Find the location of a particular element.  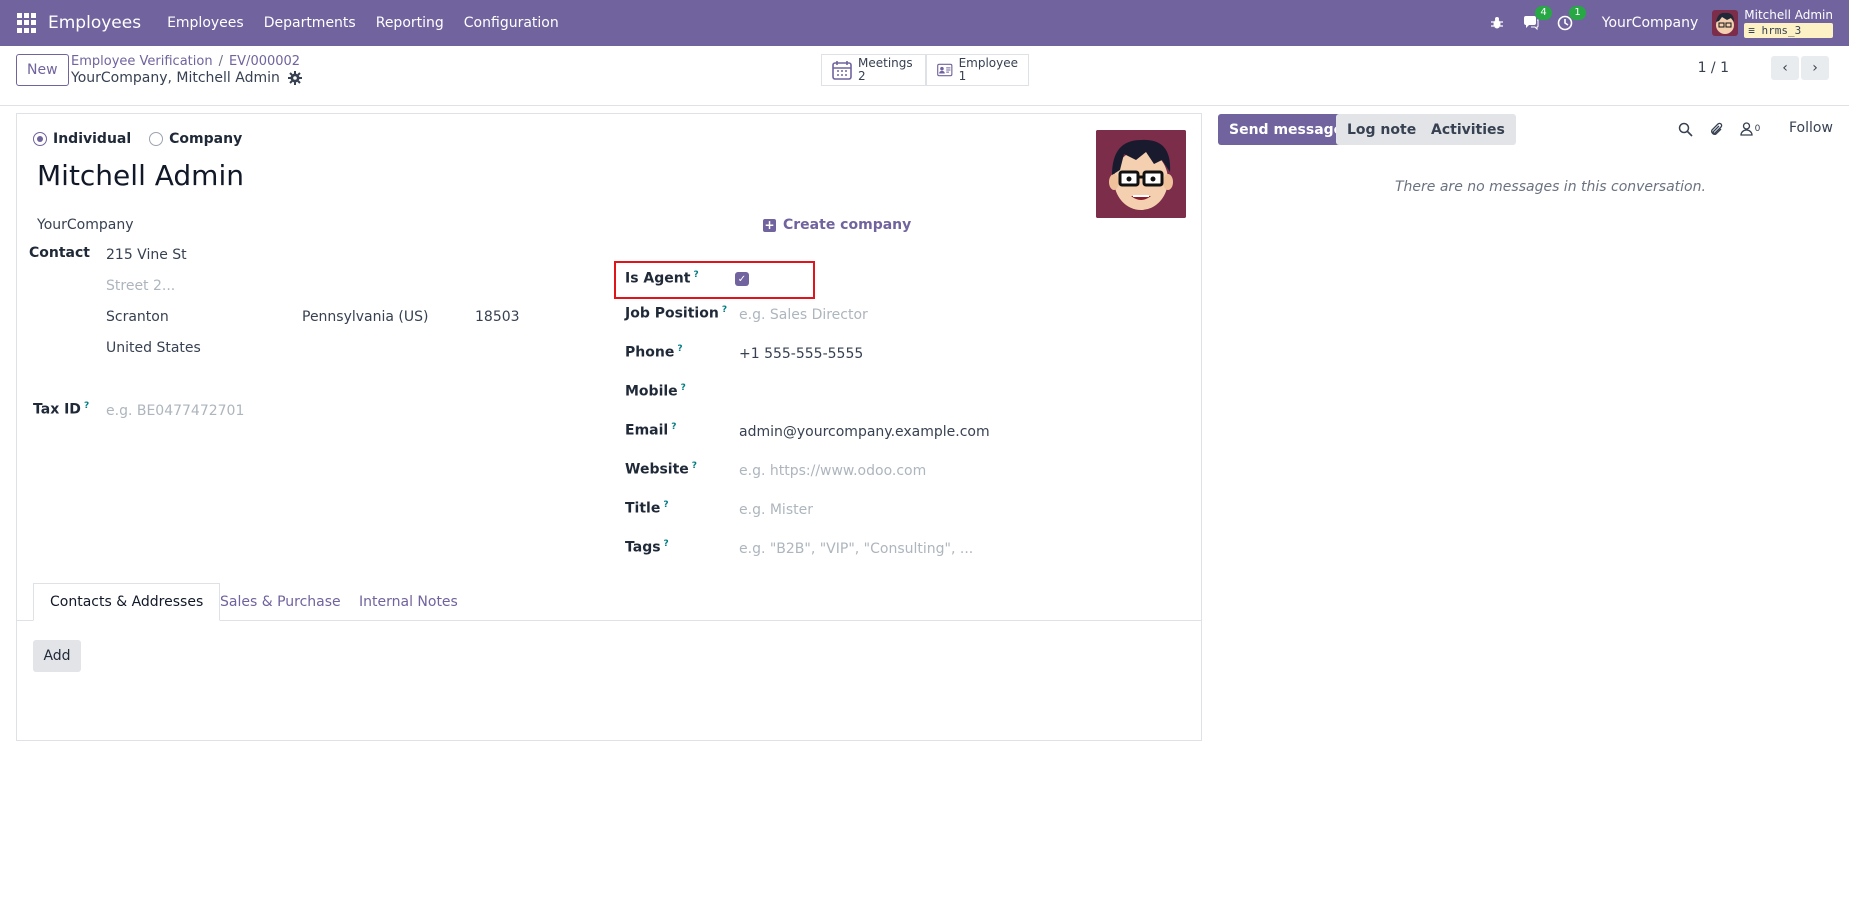

create-company-label: Create company is located at coordinates (847, 225).